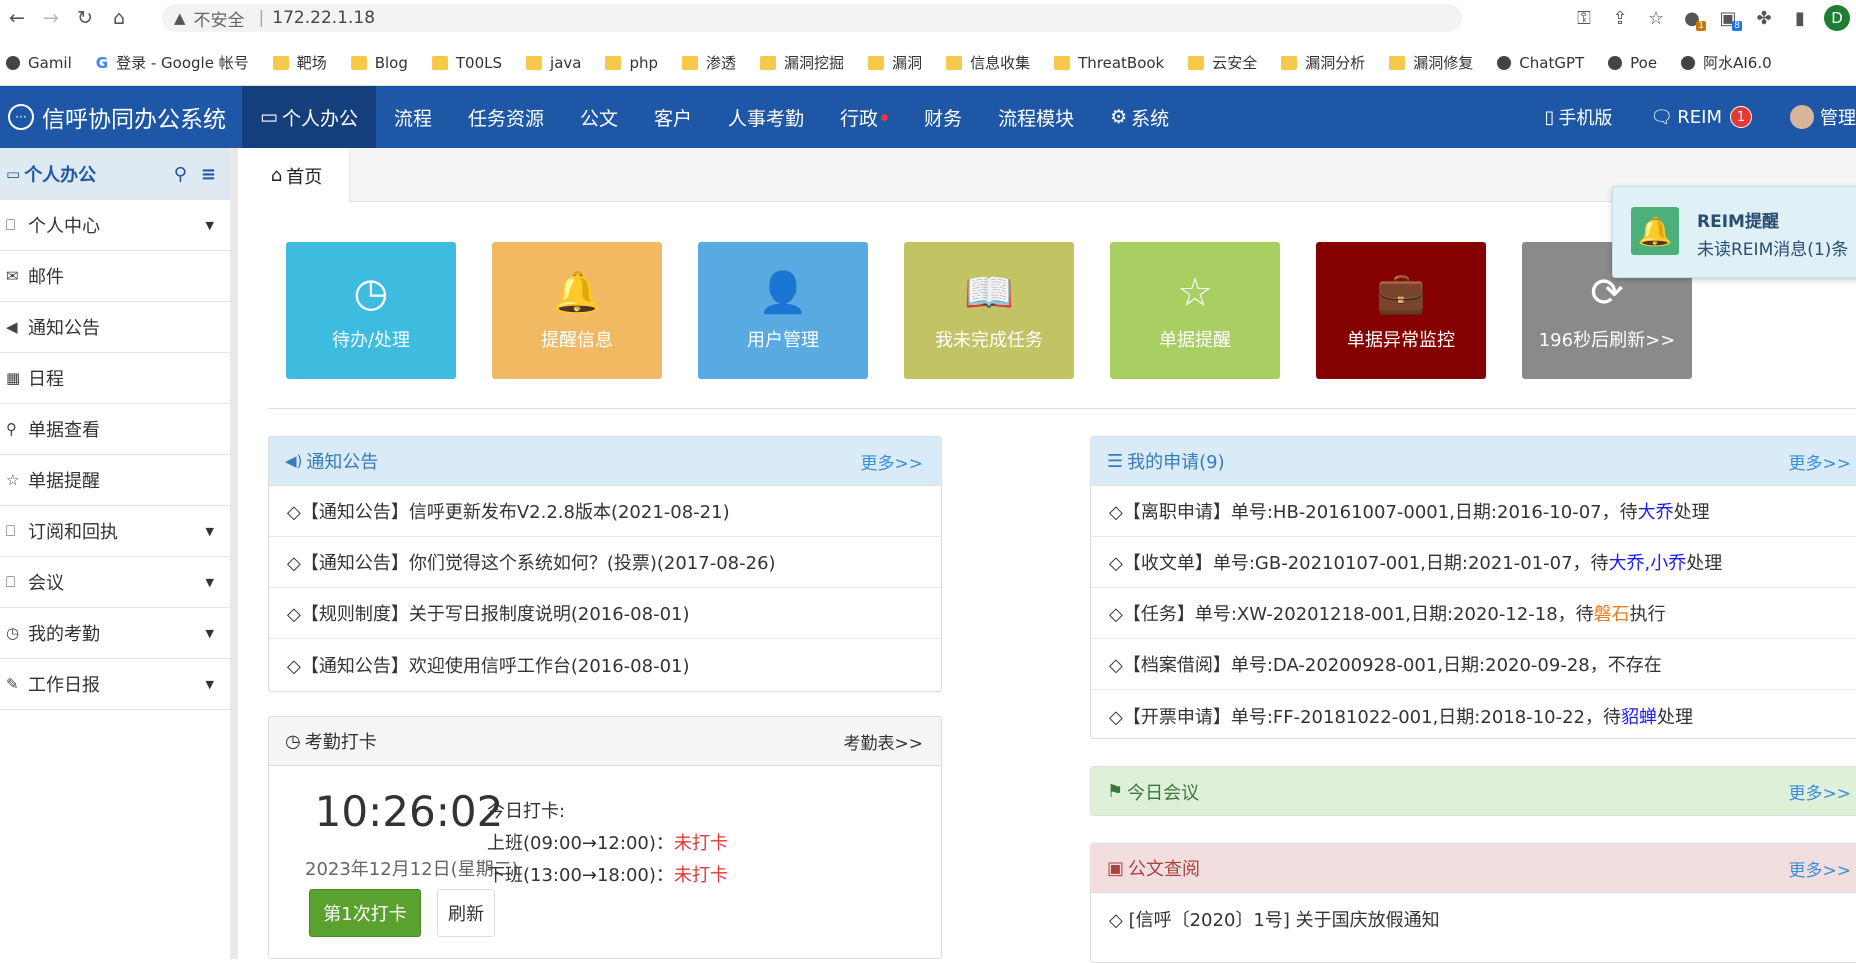 Image resolution: width=1856 pixels, height=963 pixels. Describe the element at coordinates (989, 310) in the screenshot. I see `shortcut-tile: 📖 我未完成任务` at that location.